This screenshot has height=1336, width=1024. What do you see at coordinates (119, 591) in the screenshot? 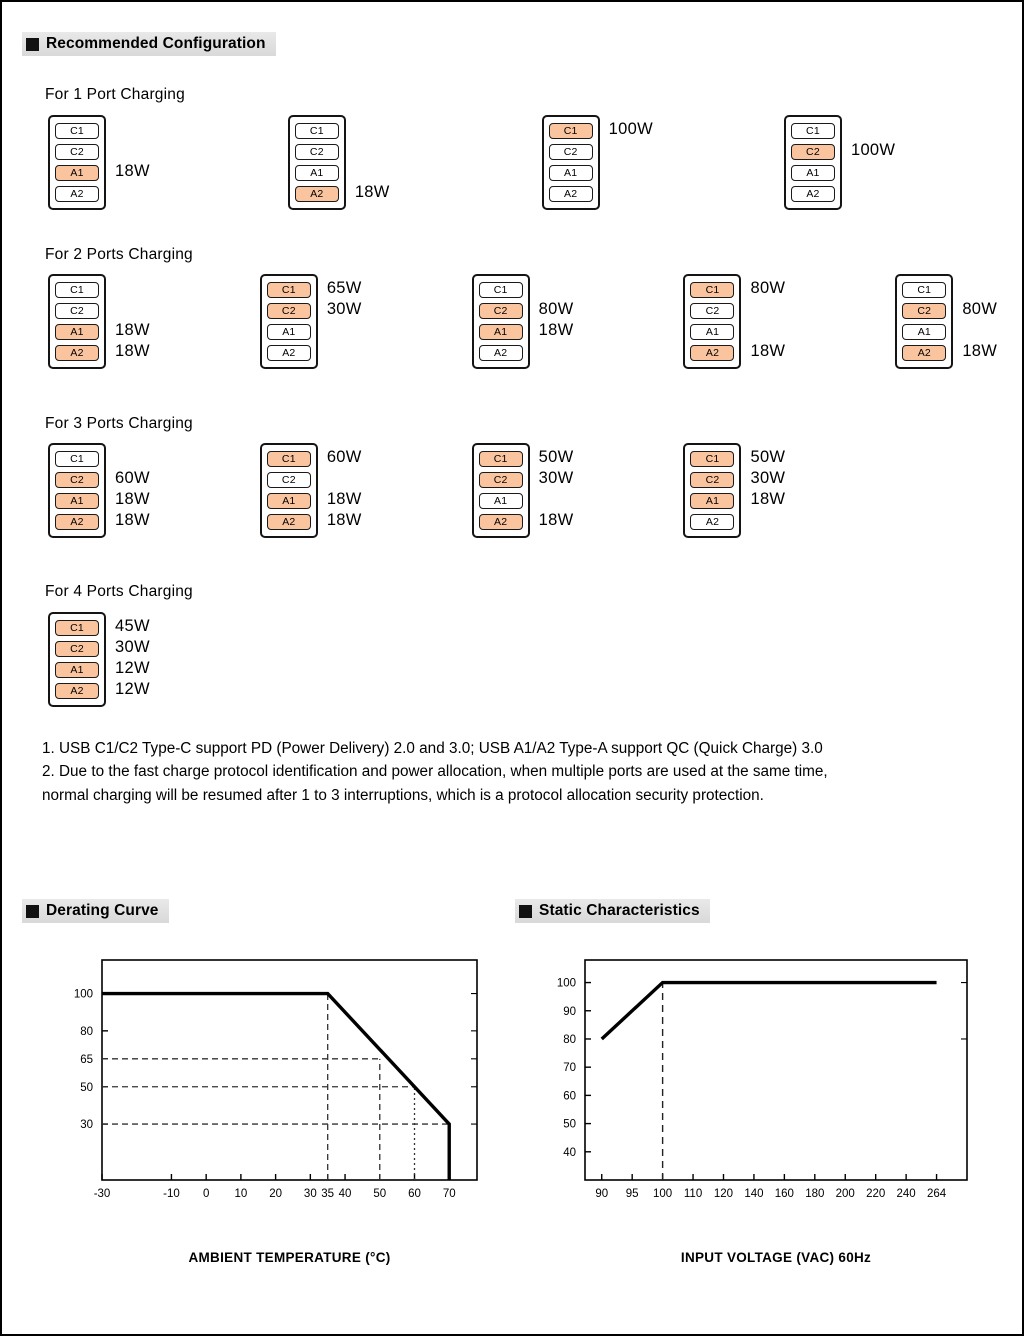
I see `group-title-4-ports: For 4 Ports Charging` at bounding box center [119, 591].